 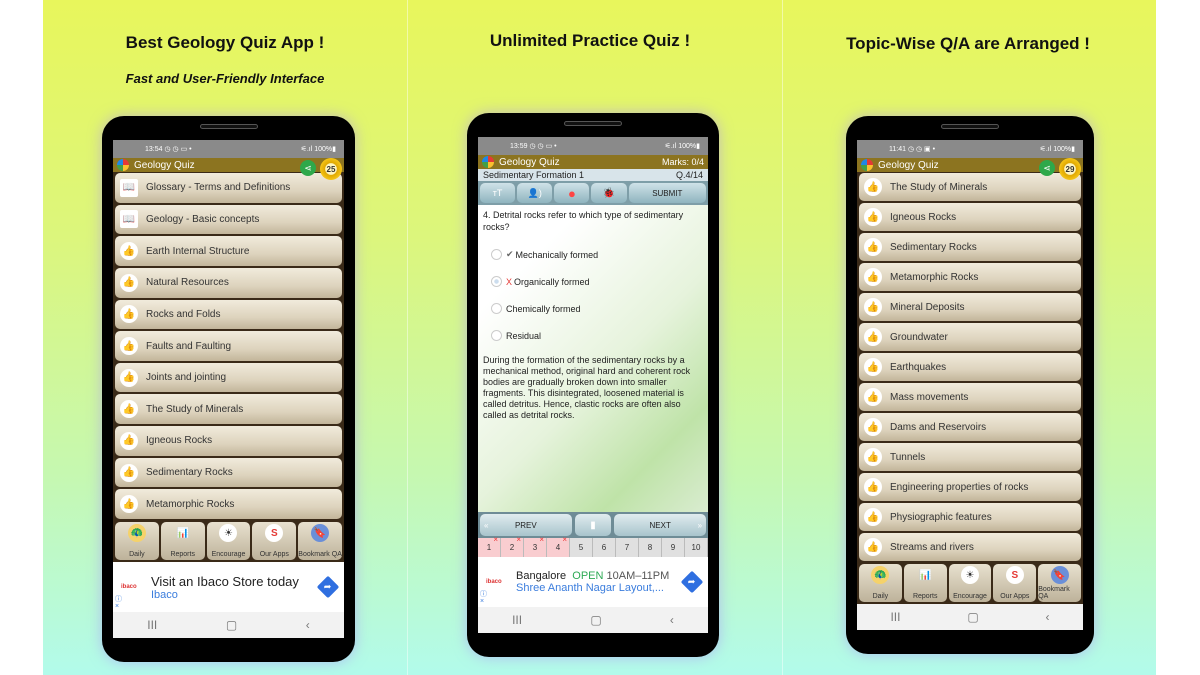 I want to click on correct-mark-icon: ✔, so click(x=510, y=254).